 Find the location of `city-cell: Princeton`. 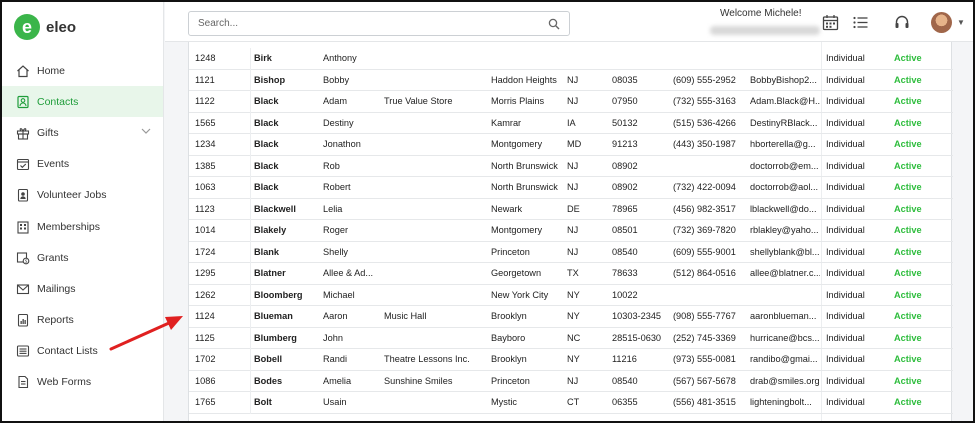

city-cell: Princeton is located at coordinates (510, 380).